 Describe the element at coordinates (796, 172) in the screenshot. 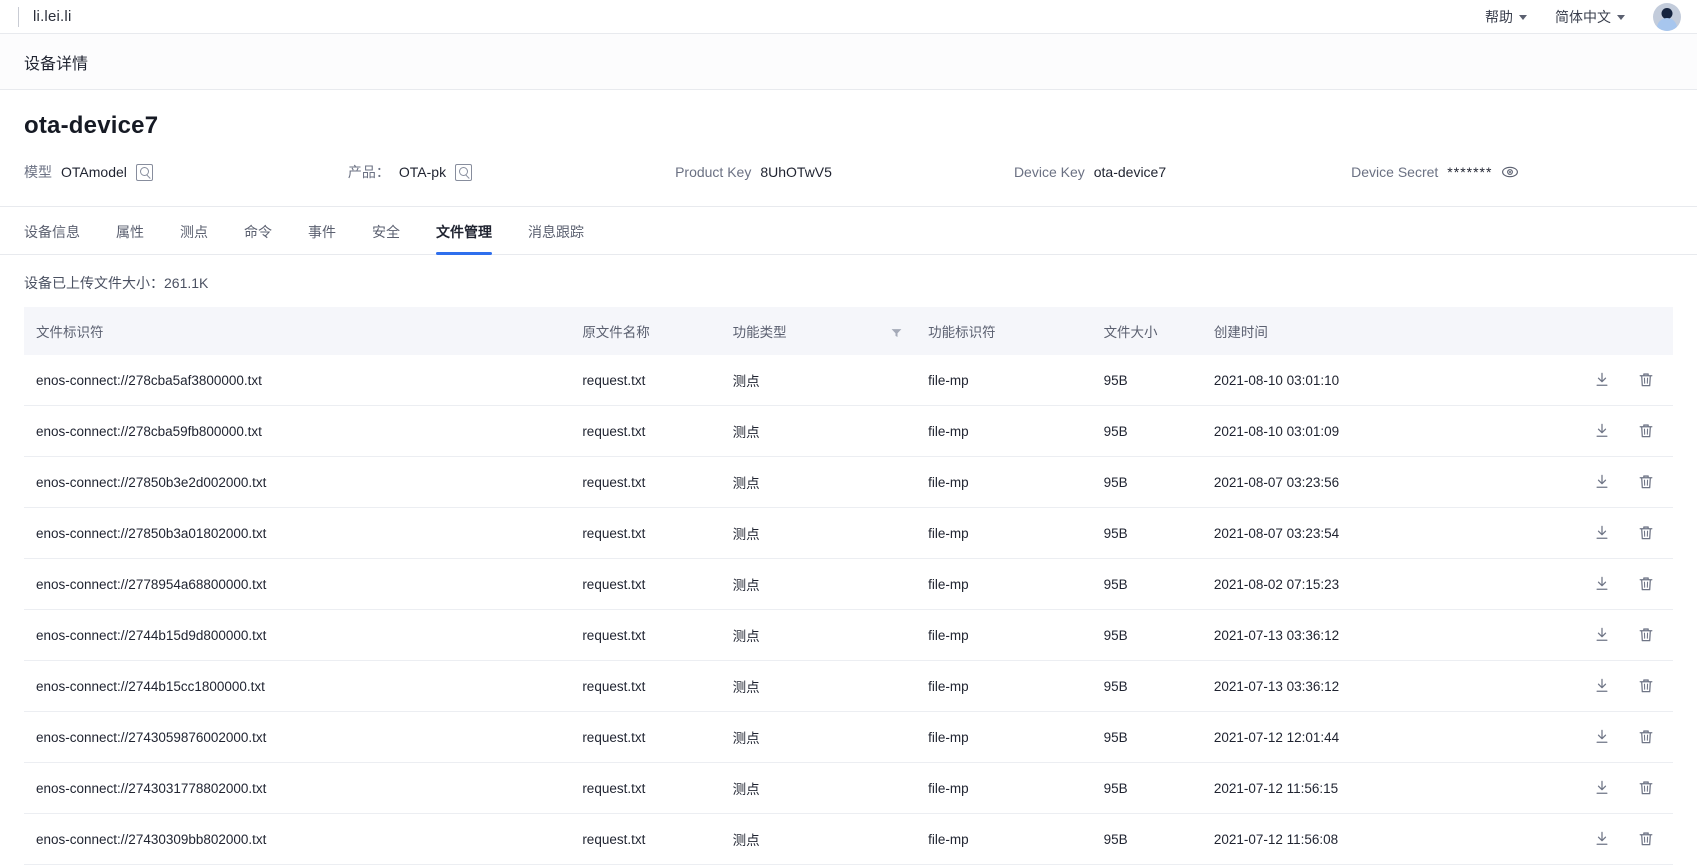

I see `product-key-value: 8UhOTwV5` at that location.